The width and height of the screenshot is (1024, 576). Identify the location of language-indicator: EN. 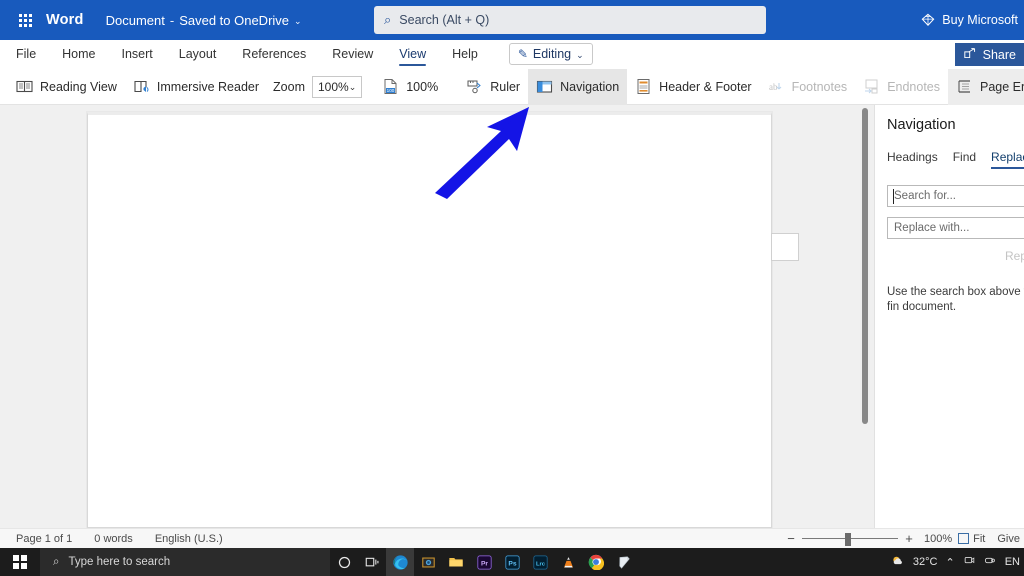
(1012, 562).